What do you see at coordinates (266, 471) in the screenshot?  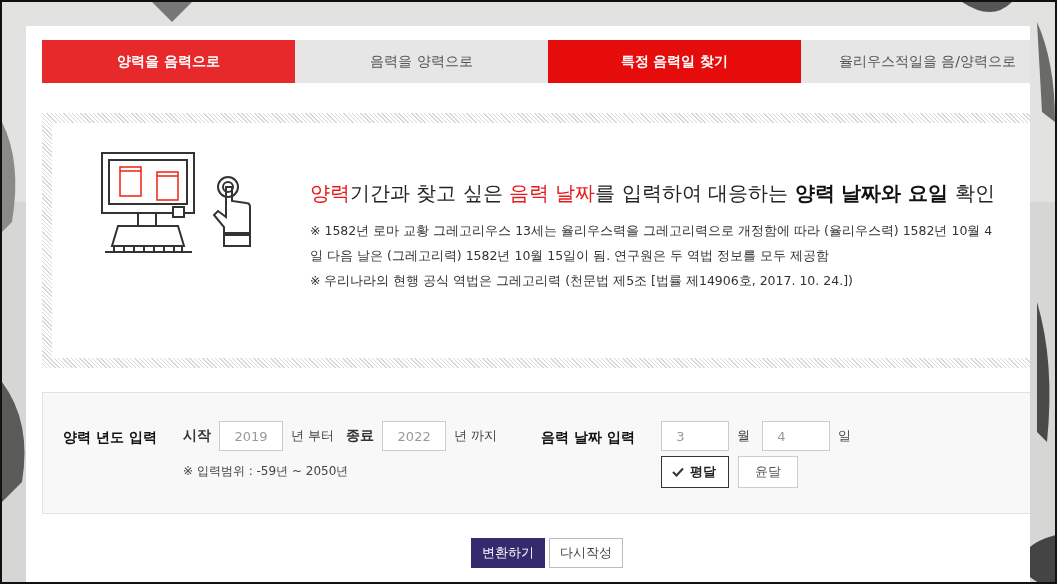 I see `range-hint: ※ 입력범위 : -59년 ~ 2050년` at bounding box center [266, 471].